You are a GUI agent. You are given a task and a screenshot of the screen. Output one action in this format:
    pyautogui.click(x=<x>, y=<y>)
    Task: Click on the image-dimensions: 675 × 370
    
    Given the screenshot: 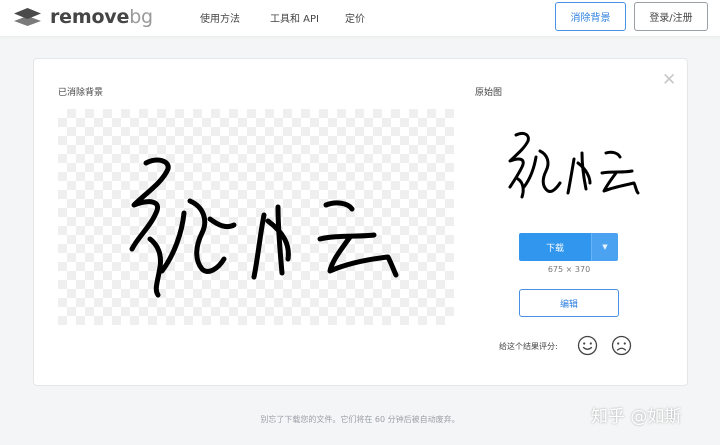 What is the action you would take?
    pyautogui.click(x=569, y=269)
    